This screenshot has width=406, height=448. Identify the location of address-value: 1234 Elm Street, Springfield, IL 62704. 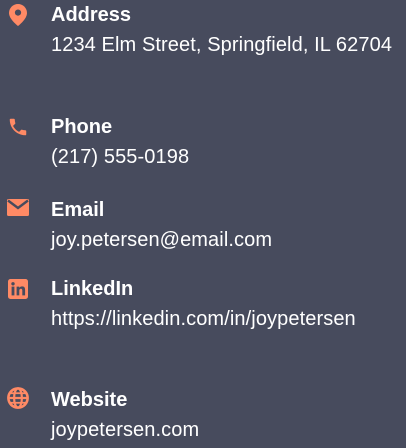
(222, 45).